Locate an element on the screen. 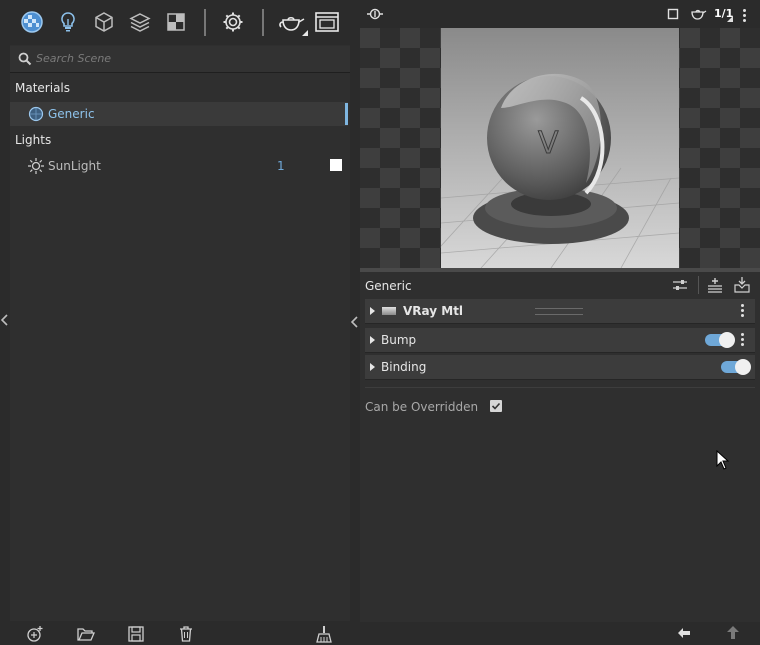 The height and width of the screenshot is (645, 760). add-layer-icon is located at coordinates (715, 285).